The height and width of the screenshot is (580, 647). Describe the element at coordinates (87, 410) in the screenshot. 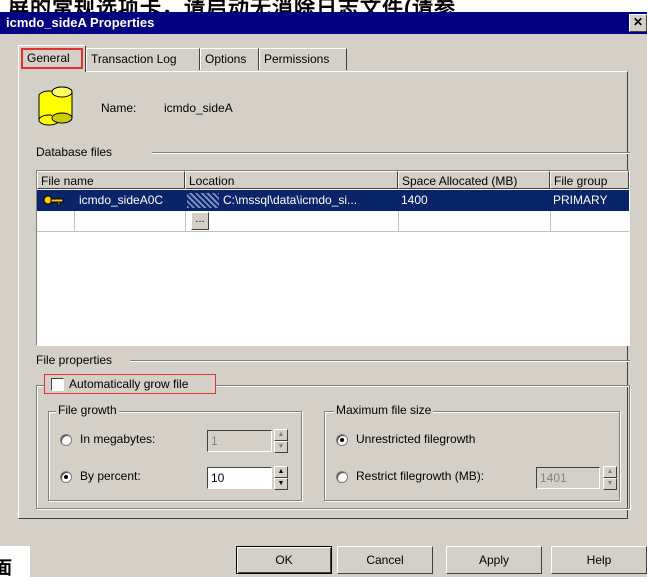

I see `file-growth-legend: File growth` at that location.